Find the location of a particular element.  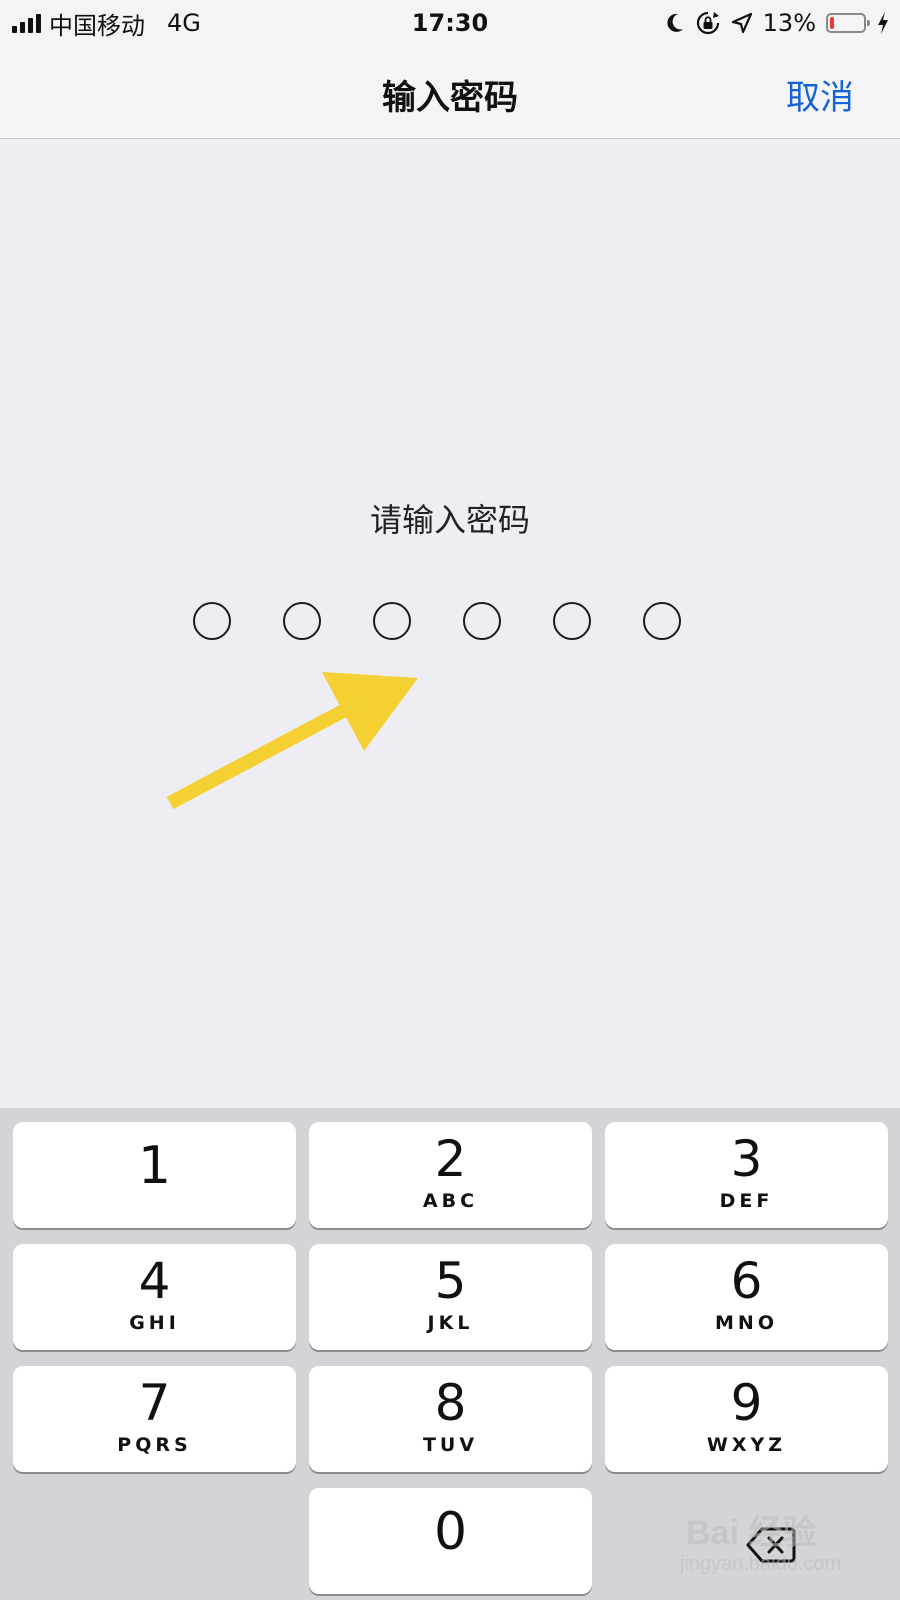

key-8: 8 TUV is located at coordinates (450, 1419).